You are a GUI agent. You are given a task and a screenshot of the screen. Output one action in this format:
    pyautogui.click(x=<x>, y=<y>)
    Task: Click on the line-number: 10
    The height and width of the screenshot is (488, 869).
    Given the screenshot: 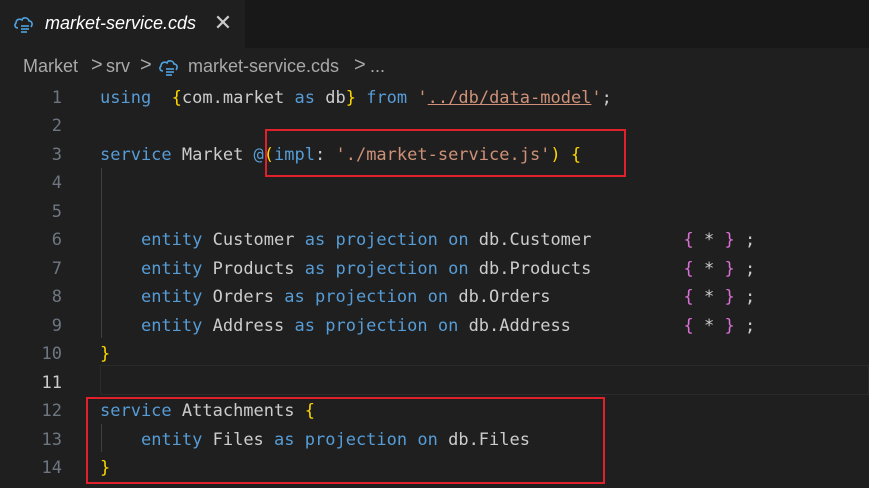 What is the action you would take?
    pyautogui.click(x=51, y=354)
    